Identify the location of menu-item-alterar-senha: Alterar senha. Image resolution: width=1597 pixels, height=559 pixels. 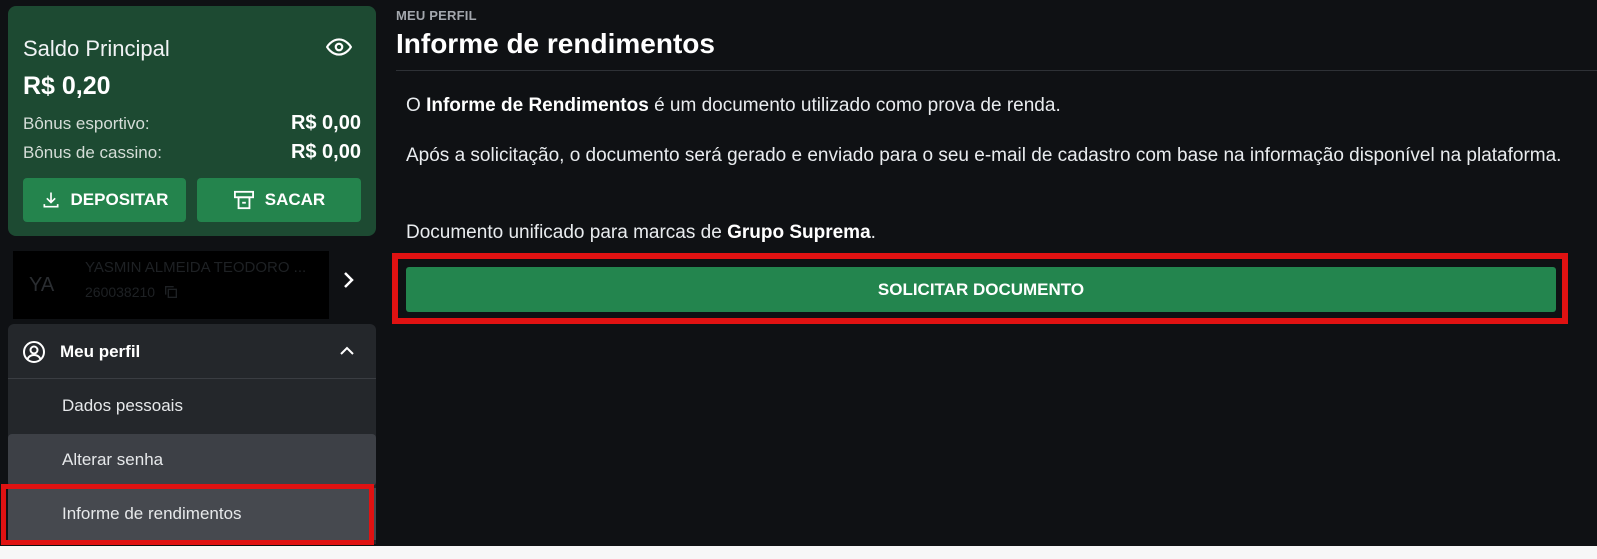
(192, 460).